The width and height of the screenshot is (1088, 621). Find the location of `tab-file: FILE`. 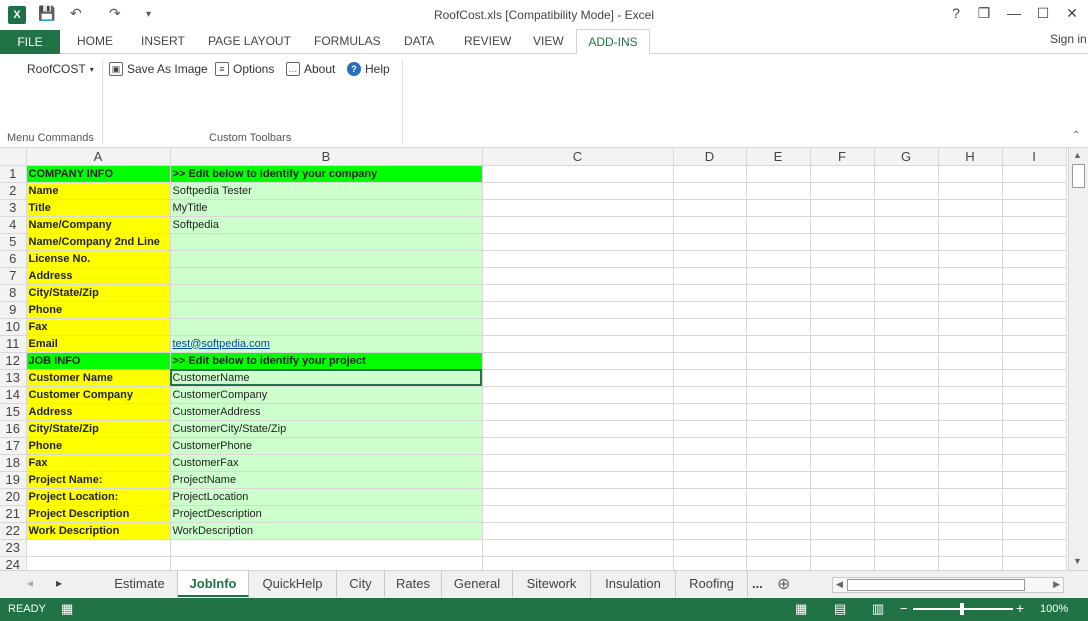

tab-file: FILE is located at coordinates (30, 42).